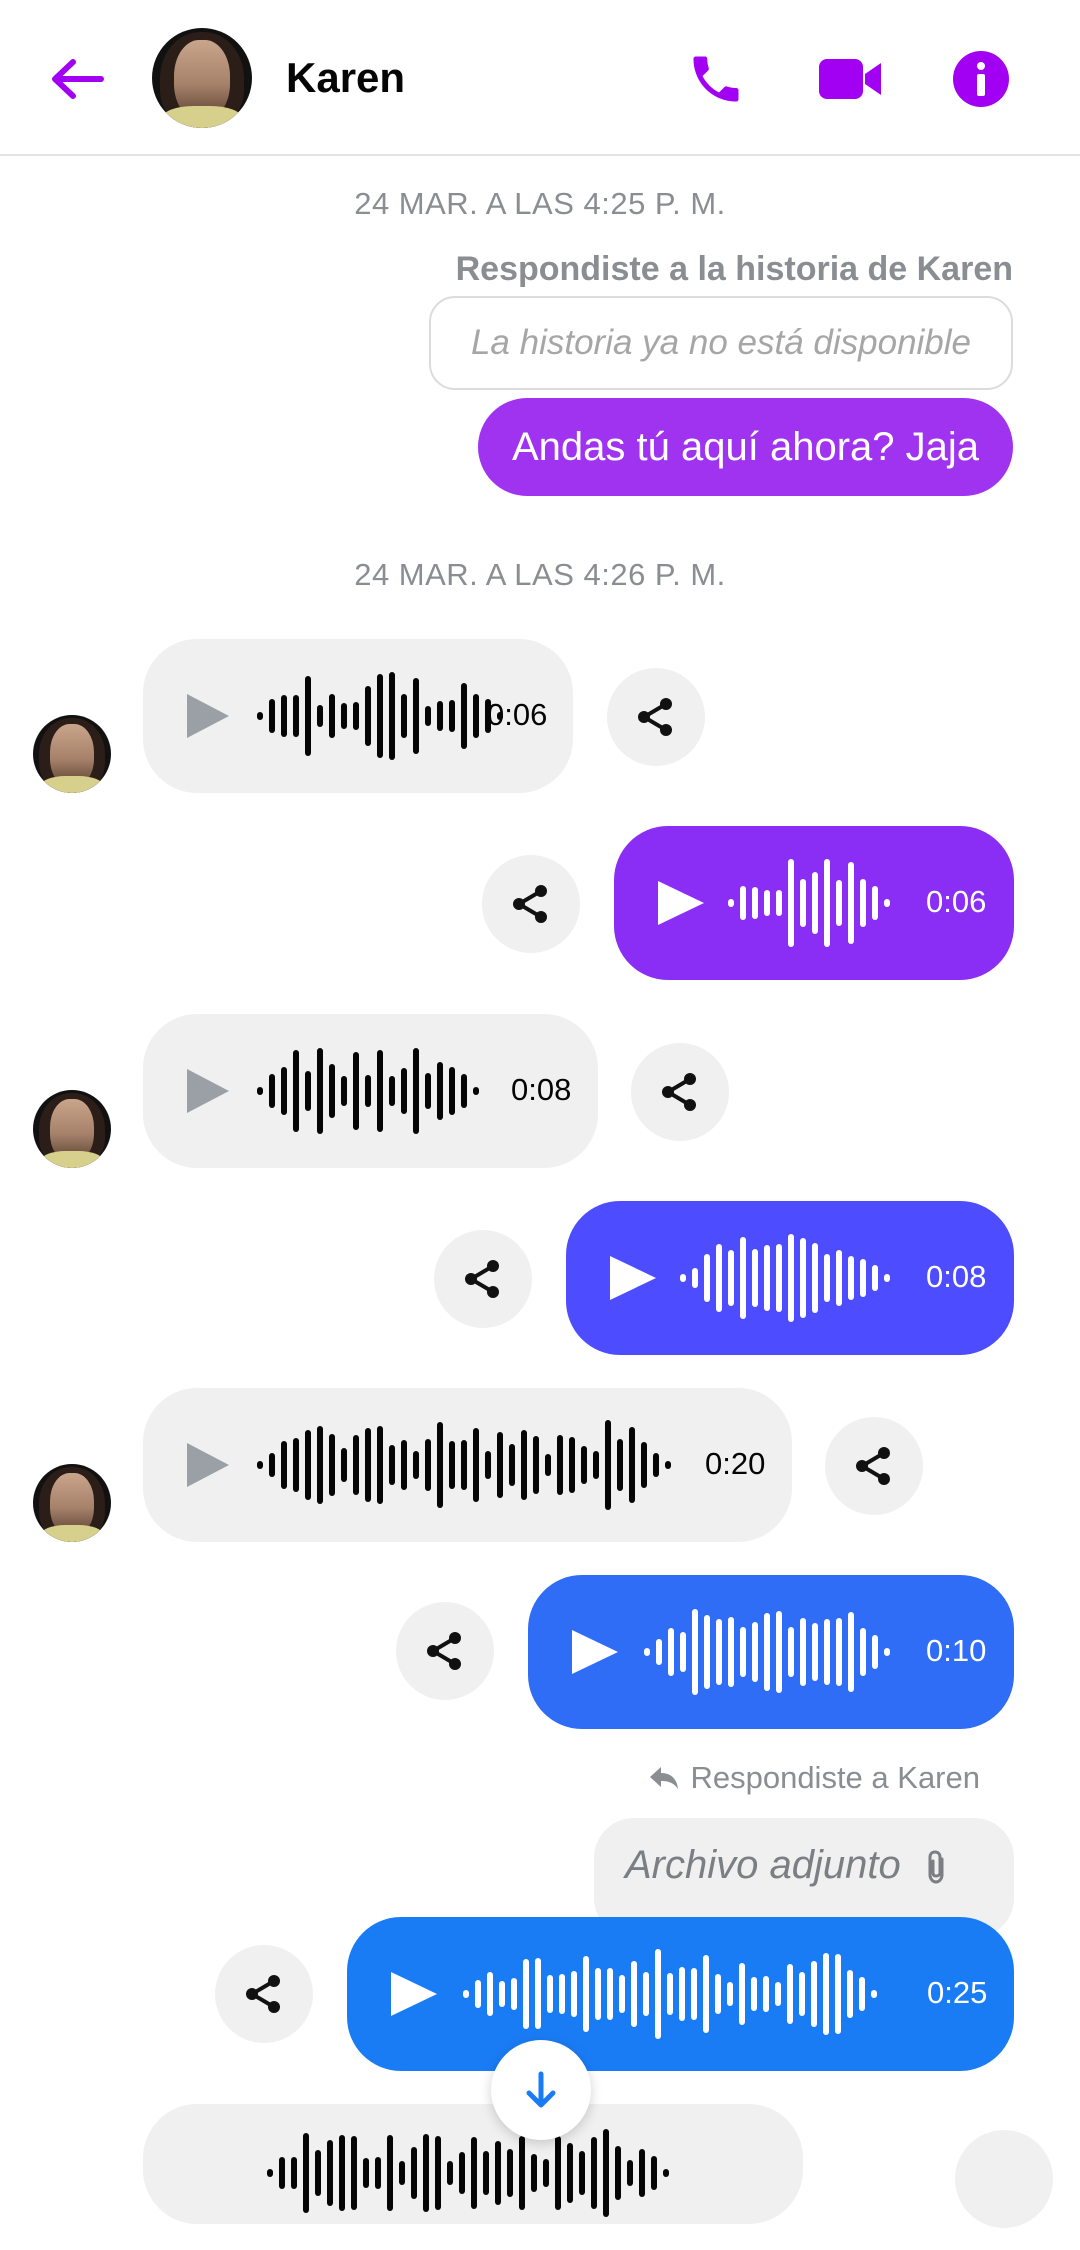 This screenshot has width=1080, height=2250. Describe the element at coordinates (957, 1992) in the screenshot. I see `voice-duration: 0:25` at that location.